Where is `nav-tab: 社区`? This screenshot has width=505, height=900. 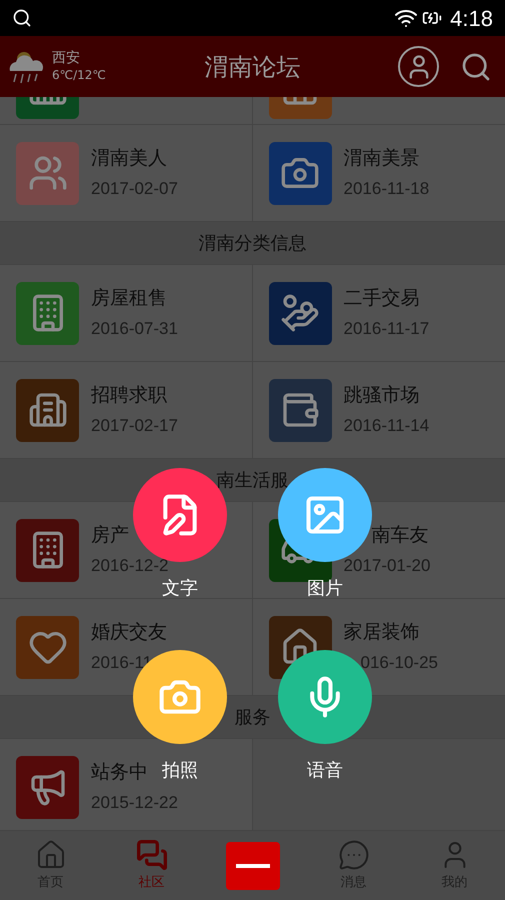
nav-tab: 社区 is located at coordinates (151, 865).